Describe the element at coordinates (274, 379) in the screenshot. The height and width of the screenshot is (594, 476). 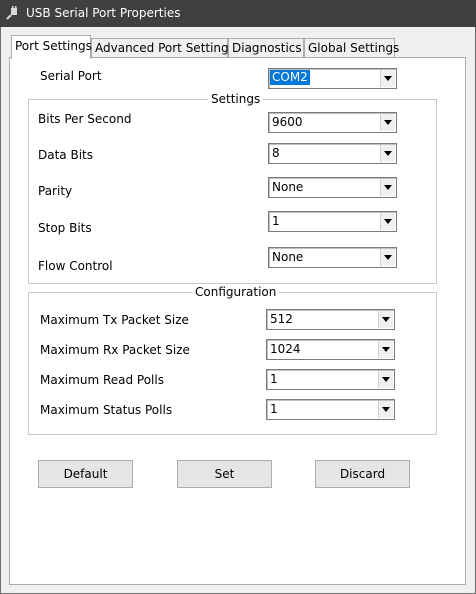
I see `max-read-polls-value: 1` at that location.